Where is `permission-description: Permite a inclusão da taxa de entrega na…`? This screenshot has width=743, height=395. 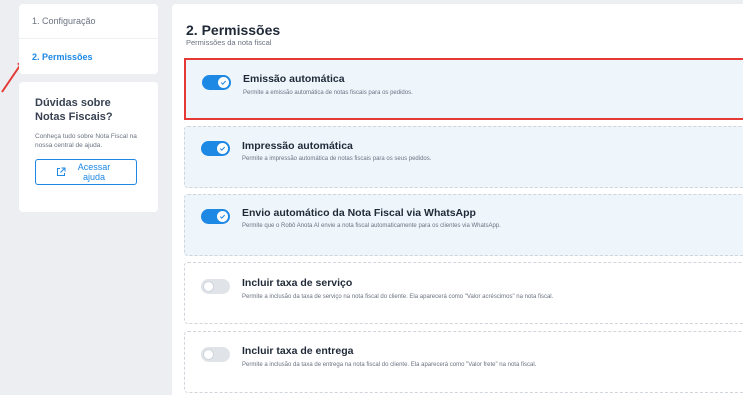
permission-description: Permite a inclusão da taxa de entrega na… is located at coordinates (389, 365).